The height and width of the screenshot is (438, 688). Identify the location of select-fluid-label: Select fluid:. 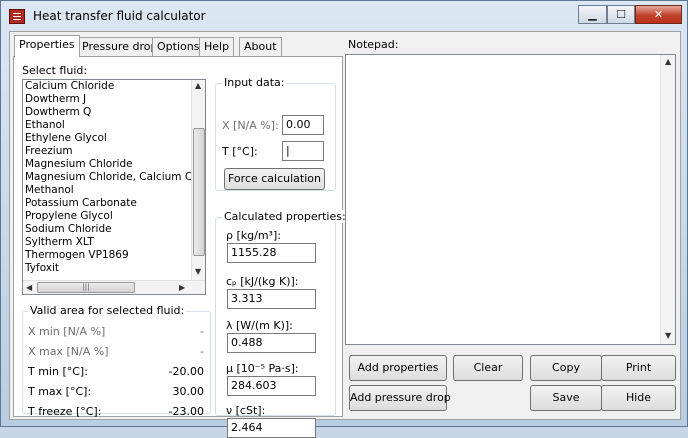
(55, 70).